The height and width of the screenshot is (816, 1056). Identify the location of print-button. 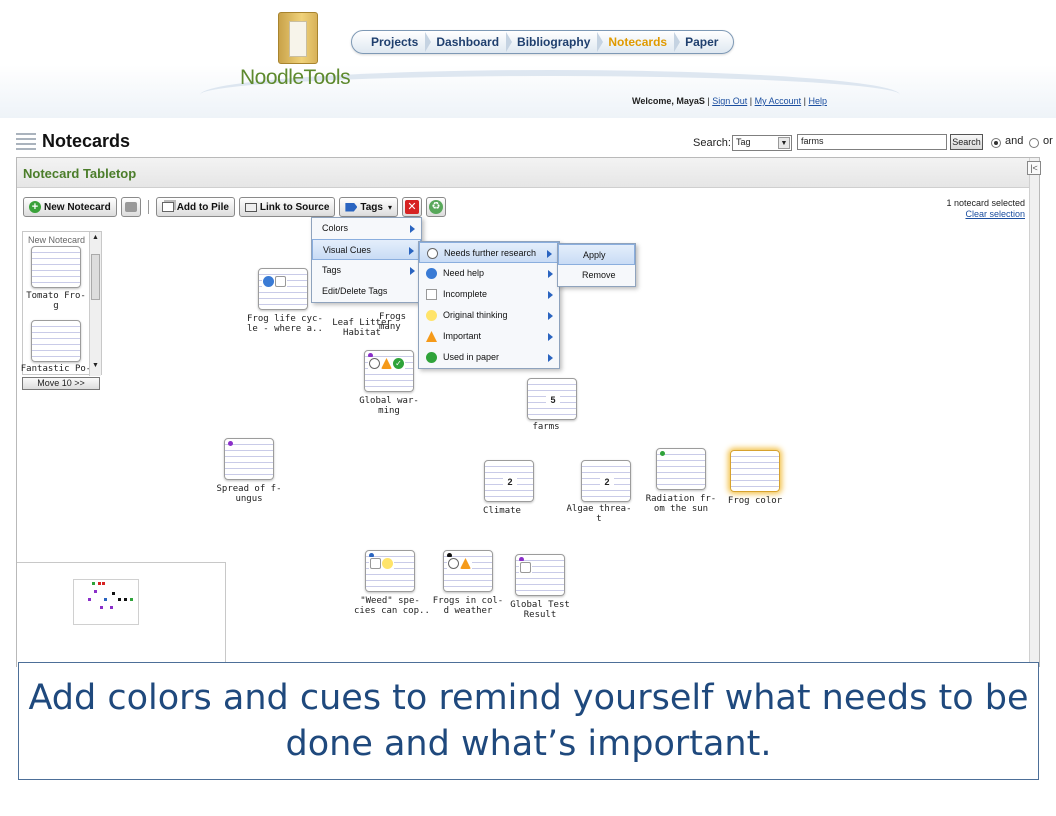
(130, 207).